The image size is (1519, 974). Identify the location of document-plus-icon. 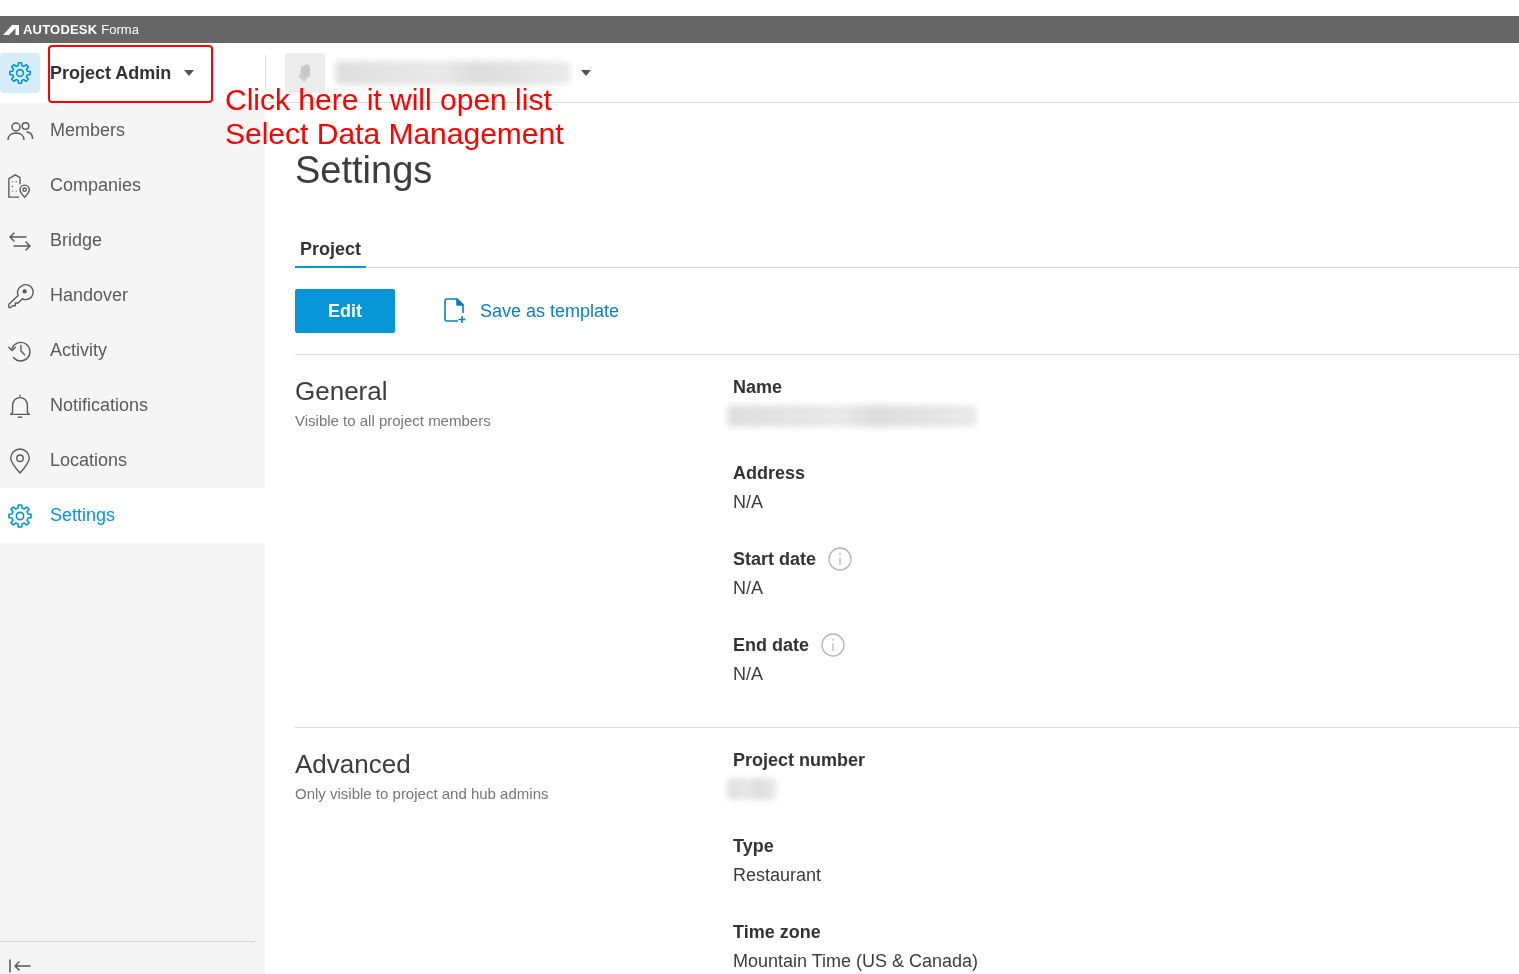
(455, 311).